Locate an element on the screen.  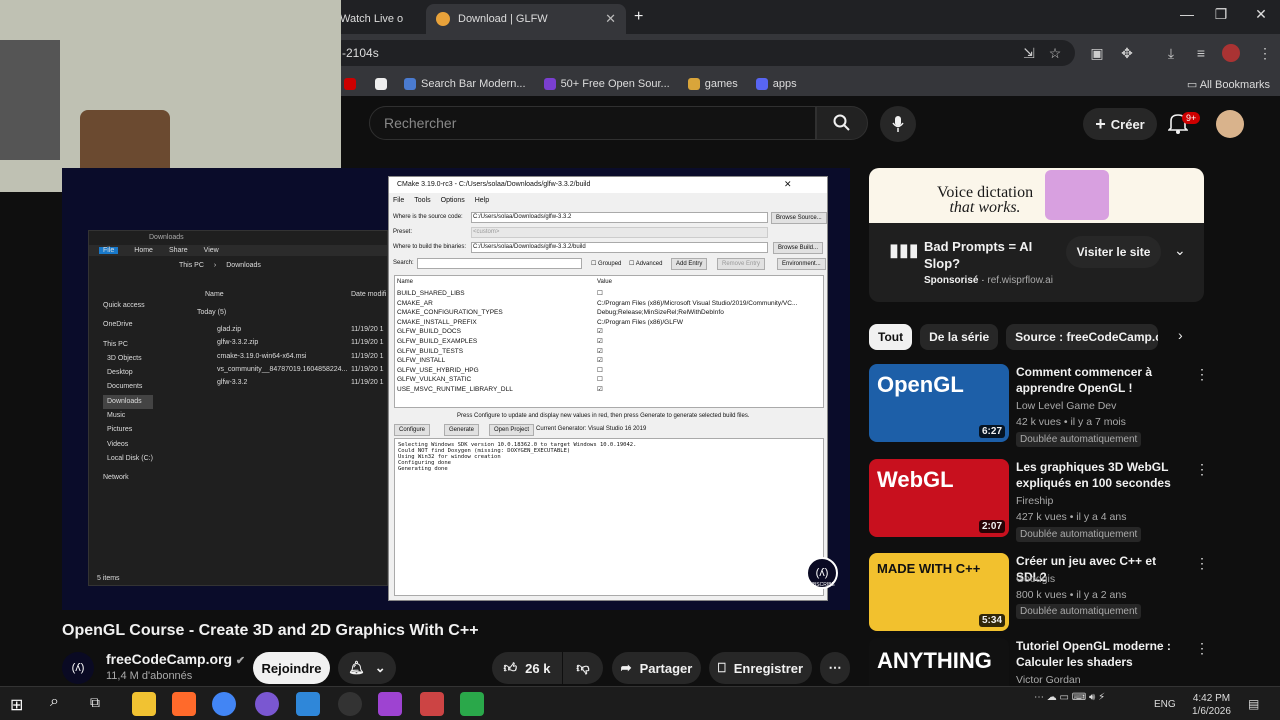
cmake-search-input is located at coordinates (499, 263).